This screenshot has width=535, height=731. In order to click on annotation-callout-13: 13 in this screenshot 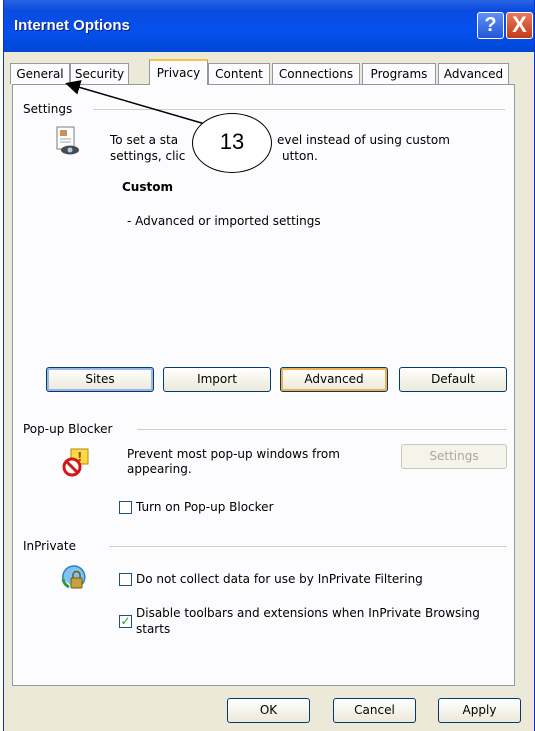, I will do `click(232, 143)`.